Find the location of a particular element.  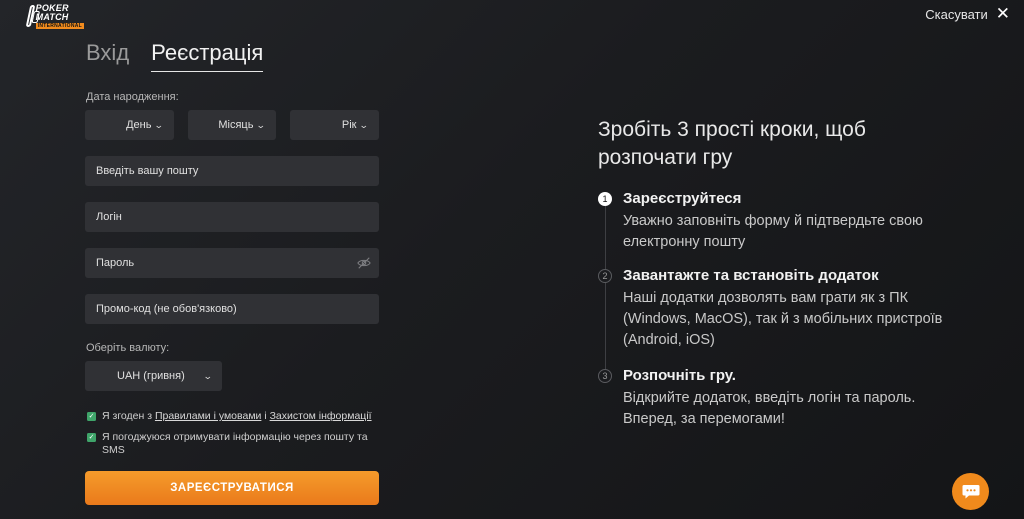

terms-checkbox: ✓ is located at coordinates (91, 416).